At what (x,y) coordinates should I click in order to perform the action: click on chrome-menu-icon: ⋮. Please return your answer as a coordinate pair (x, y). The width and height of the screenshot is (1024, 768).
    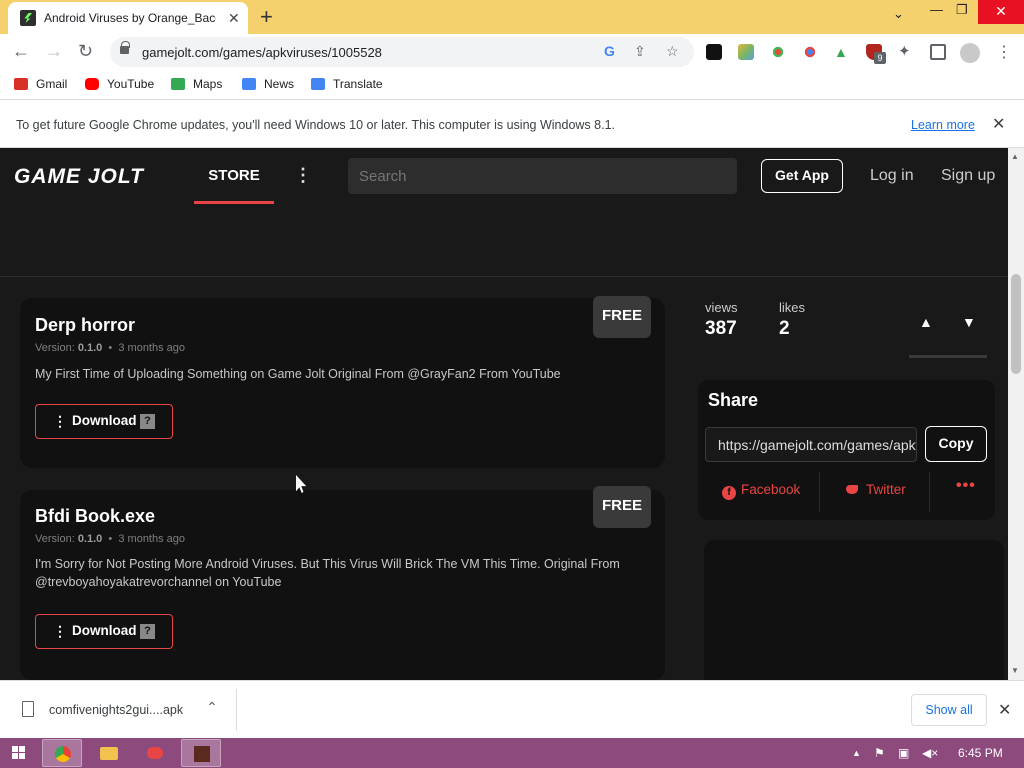
    Looking at the image, I should click on (1004, 52).